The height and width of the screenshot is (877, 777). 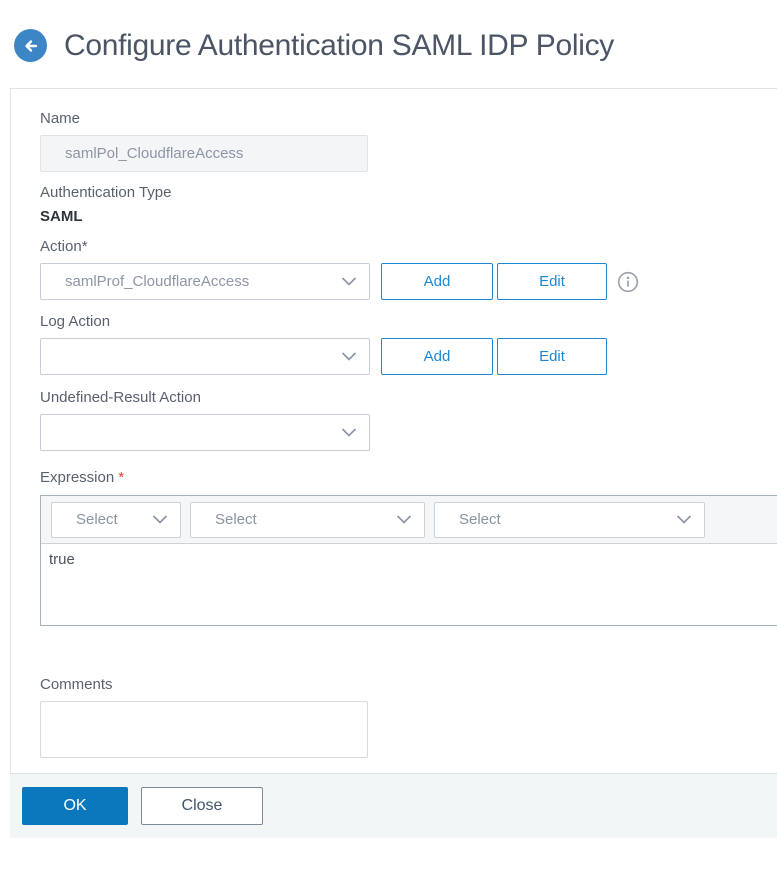 I want to click on log-action-field-group: Log Action Add Edit, so click(x=323, y=344).